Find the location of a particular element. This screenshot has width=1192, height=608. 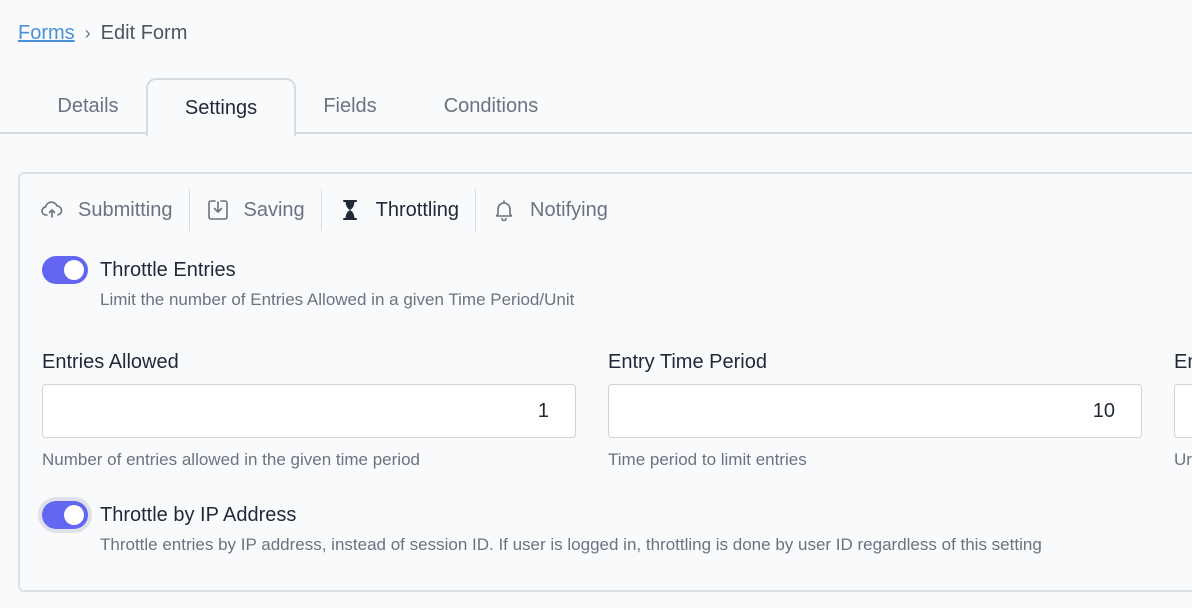

subtab-notifying: Notifying is located at coordinates (549, 210).